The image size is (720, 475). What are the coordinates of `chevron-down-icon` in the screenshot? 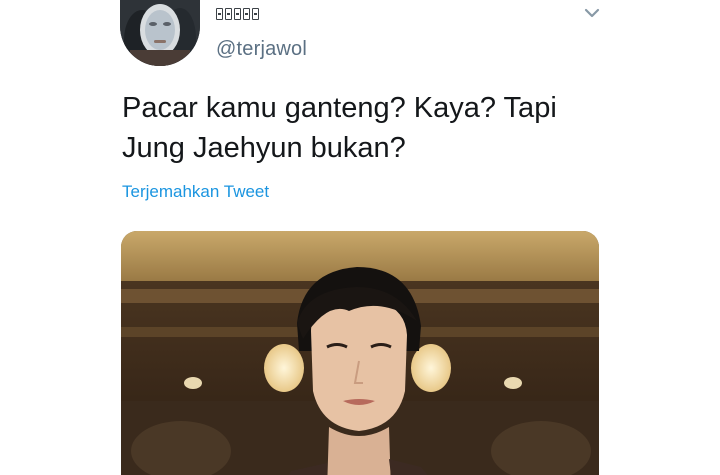 It's located at (592, 13).